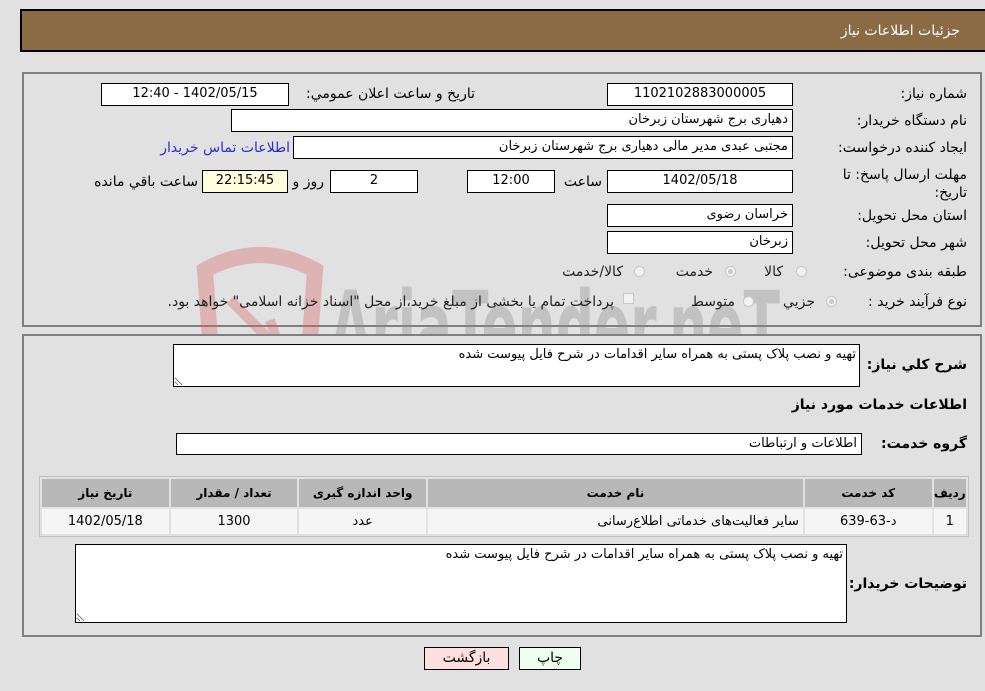 The width and height of the screenshot is (985, 691). I want to click on cell-unit: عدد, so click(362, 521).